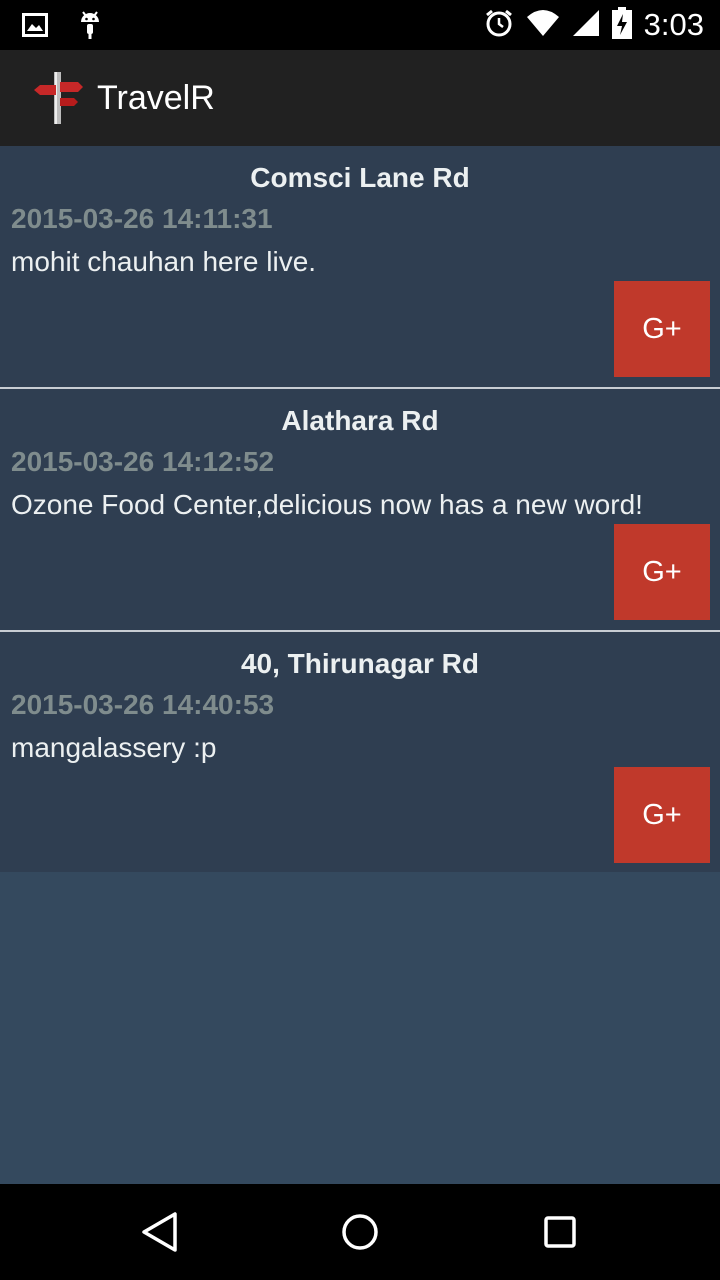  I want to click on cell-signal-icon, so click(586, 25).